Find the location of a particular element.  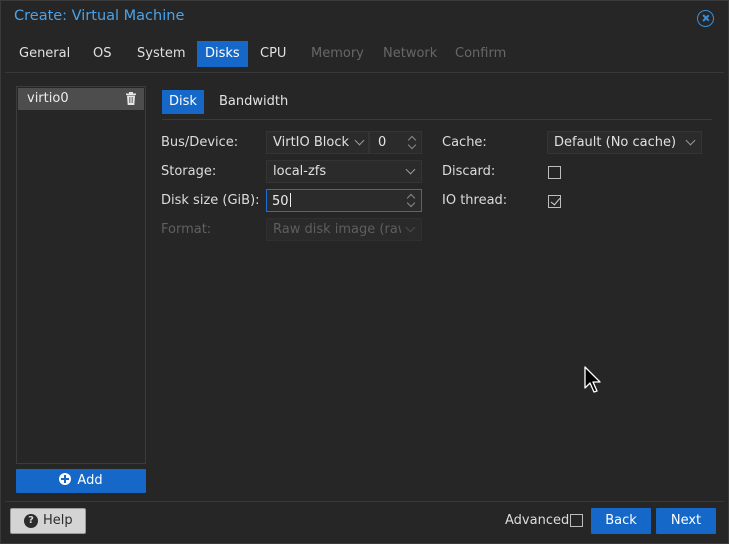

io-thread-label: IO thread: is located at coordinates (475, 200).